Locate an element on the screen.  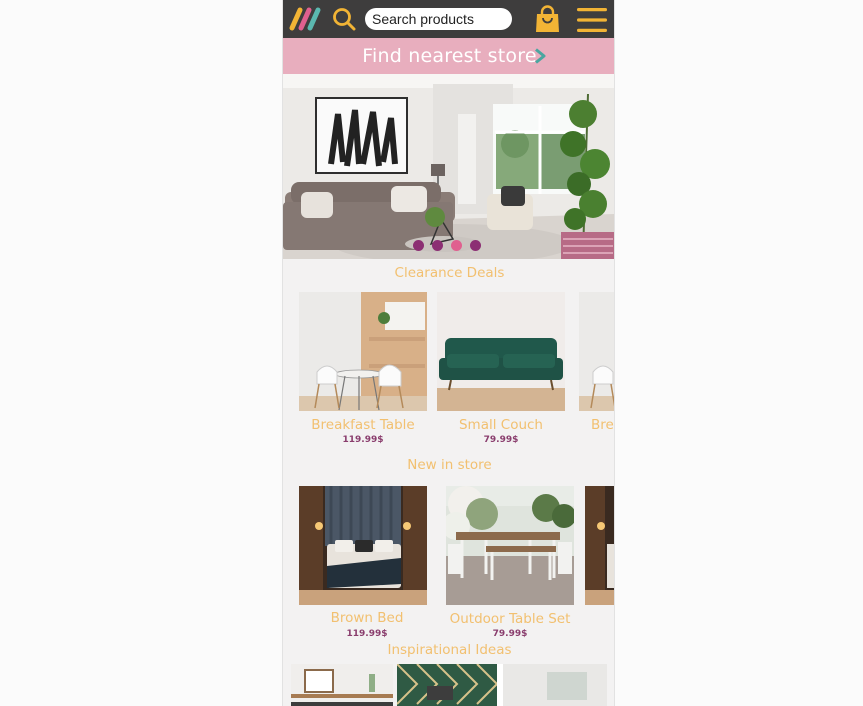
breakfast-table-image is located at coordinates (363, 351).